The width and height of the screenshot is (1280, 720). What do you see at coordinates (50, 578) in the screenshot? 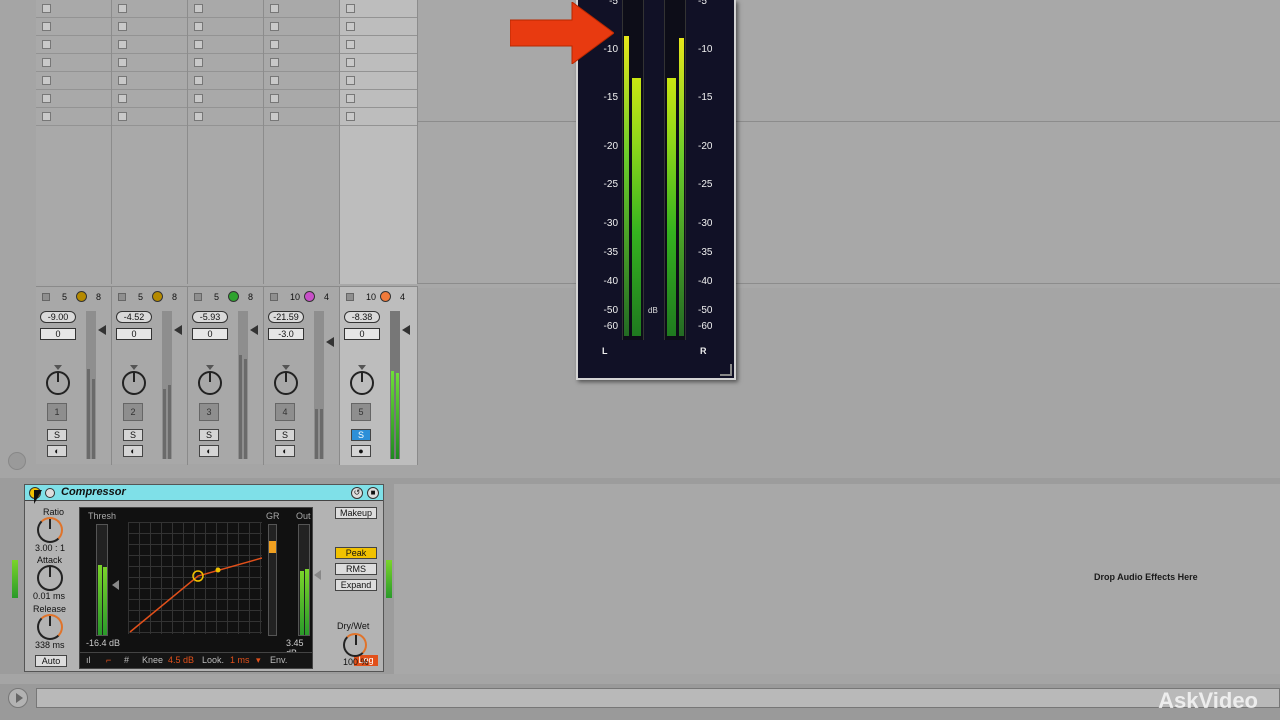
I see `attack-knob` at bounding box center [50, 578].